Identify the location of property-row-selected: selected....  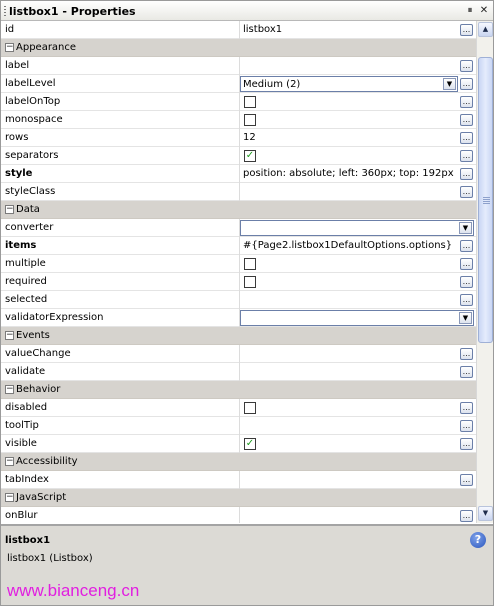
(238, 300).